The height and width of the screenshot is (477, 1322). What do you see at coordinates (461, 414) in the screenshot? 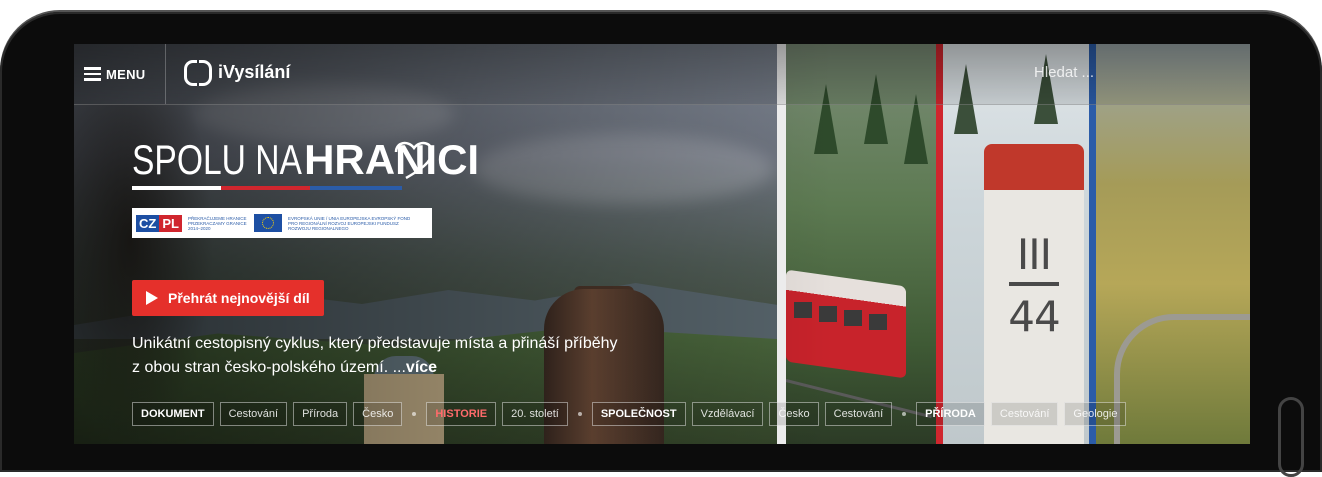
I see `category-tag: HISTORIE` at bounding box center [461, 414].